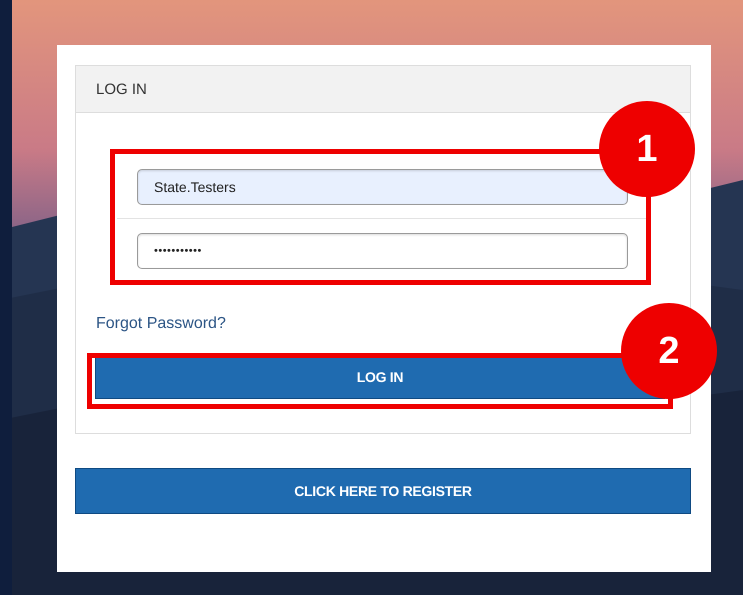 This screenshot has width=743, height=595. What do you see at coordinates (161, 324) in the screenshot?
I see `forgot-password-link: Forgot Password?` at bounding box center [161, 324].